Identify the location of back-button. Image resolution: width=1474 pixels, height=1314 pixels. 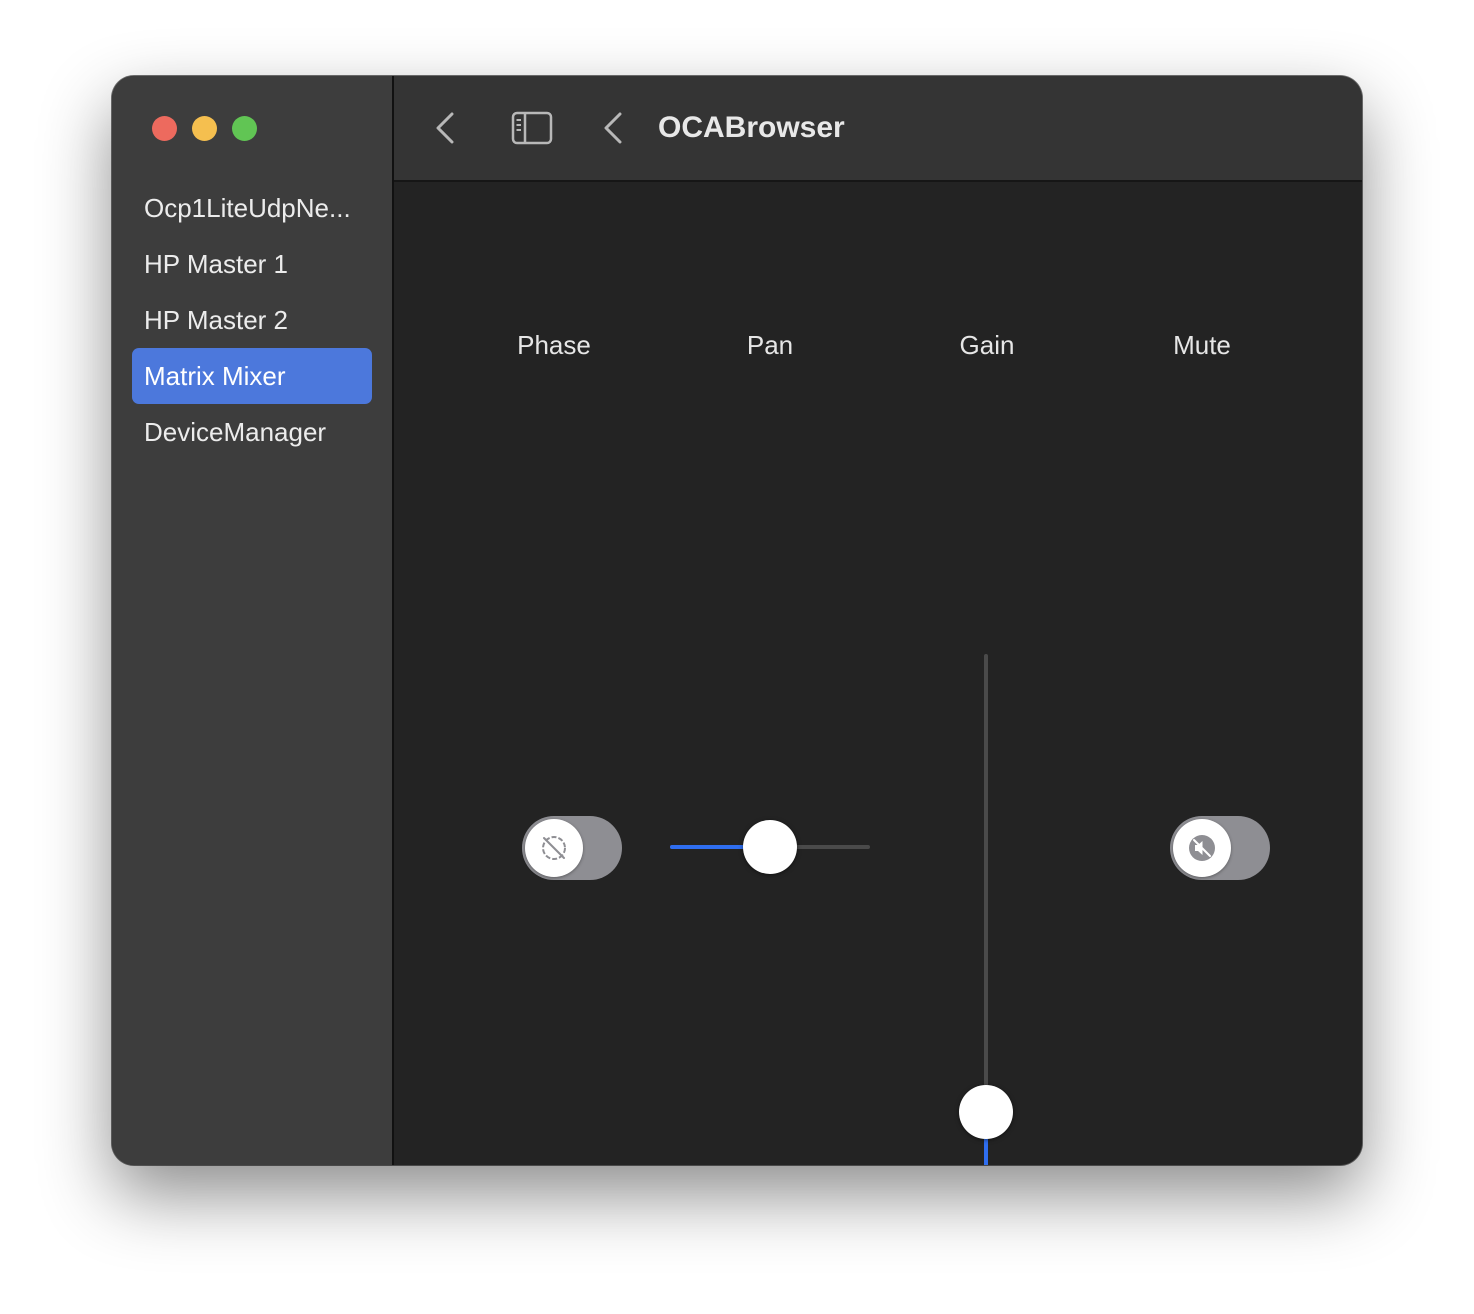
(446, 128).